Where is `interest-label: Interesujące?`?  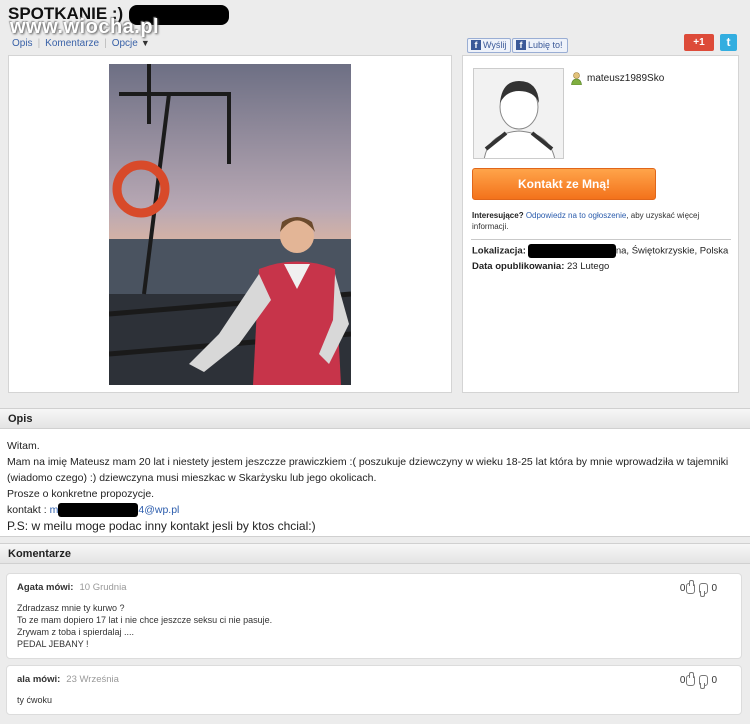
interest-label: Interesujące? is located at coordinates (498, 215).